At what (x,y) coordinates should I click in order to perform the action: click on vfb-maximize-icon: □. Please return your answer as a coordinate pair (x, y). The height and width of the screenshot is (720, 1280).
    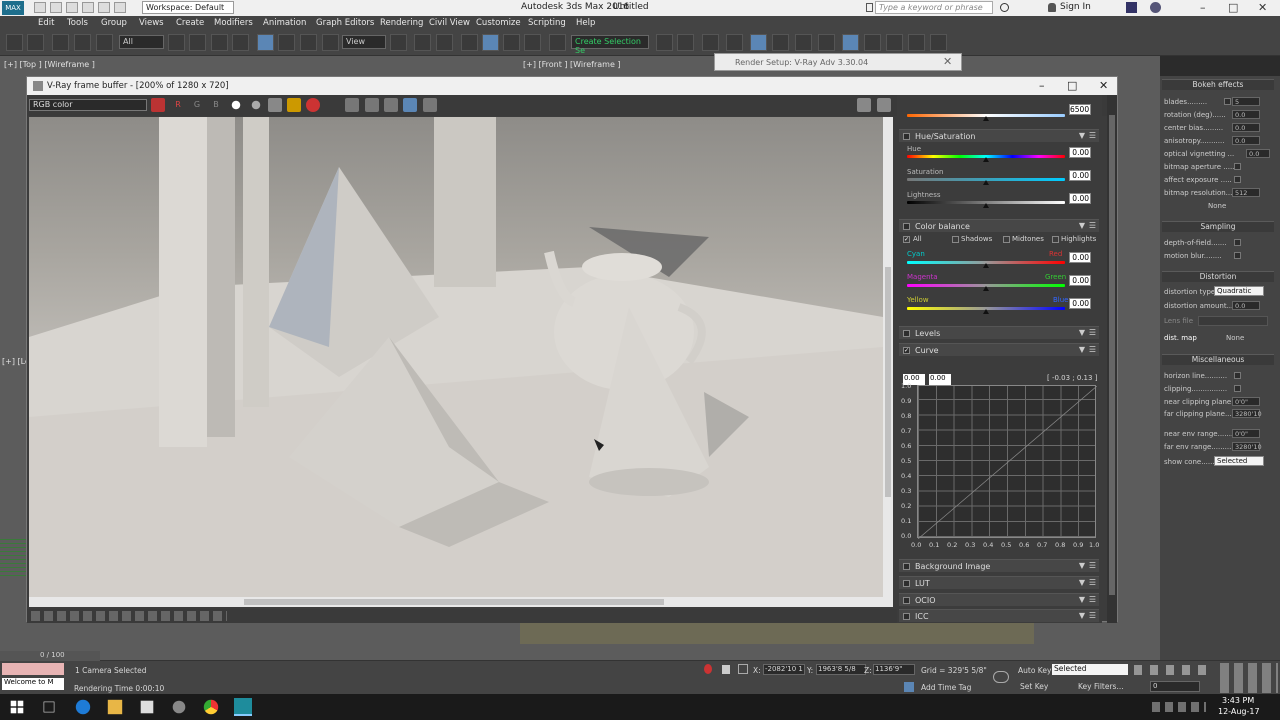
    Looking at the image, I should click on (1072, 85).